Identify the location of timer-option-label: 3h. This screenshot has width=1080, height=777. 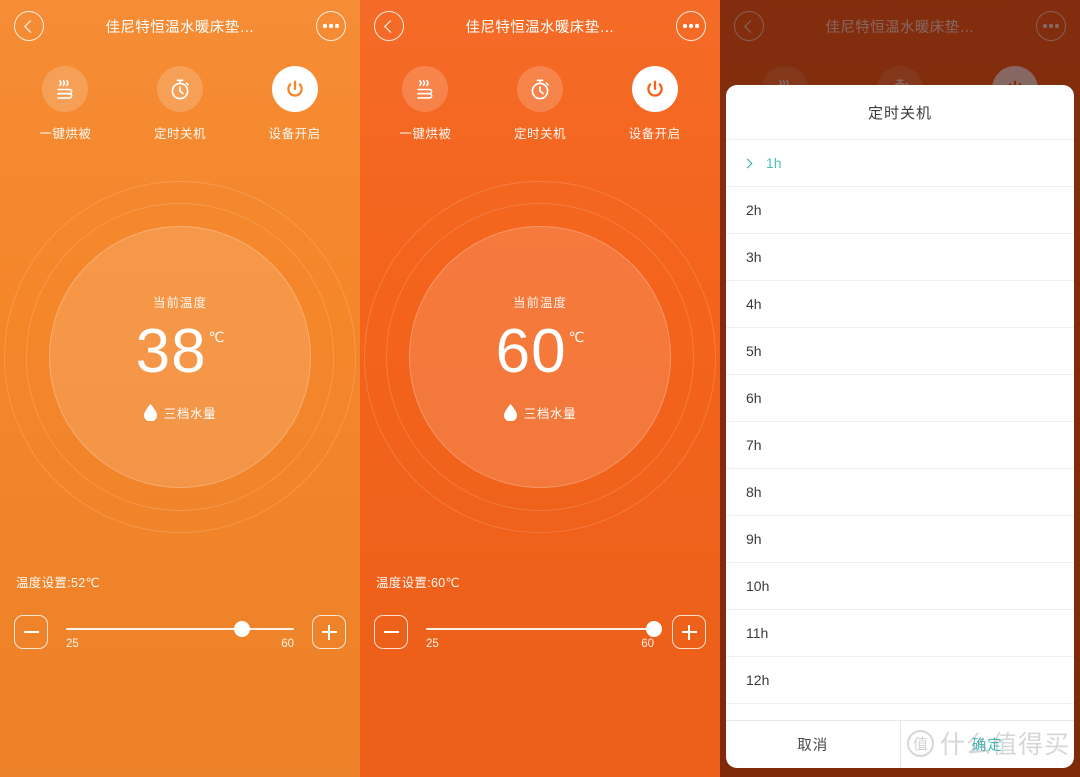
(754, 257).